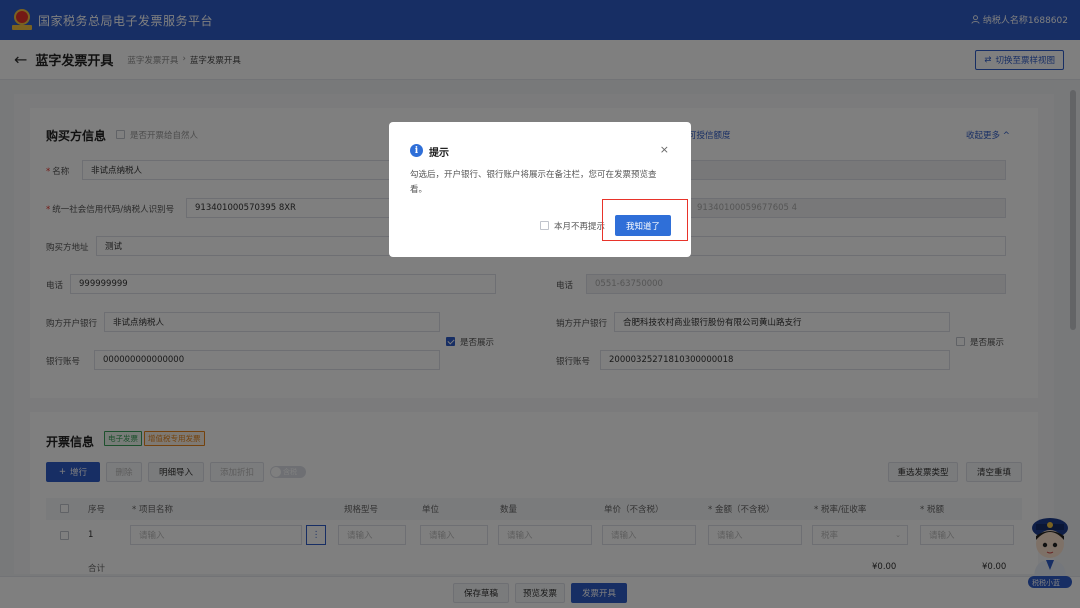  What do you see at coordinates (544, 225) in the screenshot?
I see `dont-show-checkbox` at bounding box center [544, 225].